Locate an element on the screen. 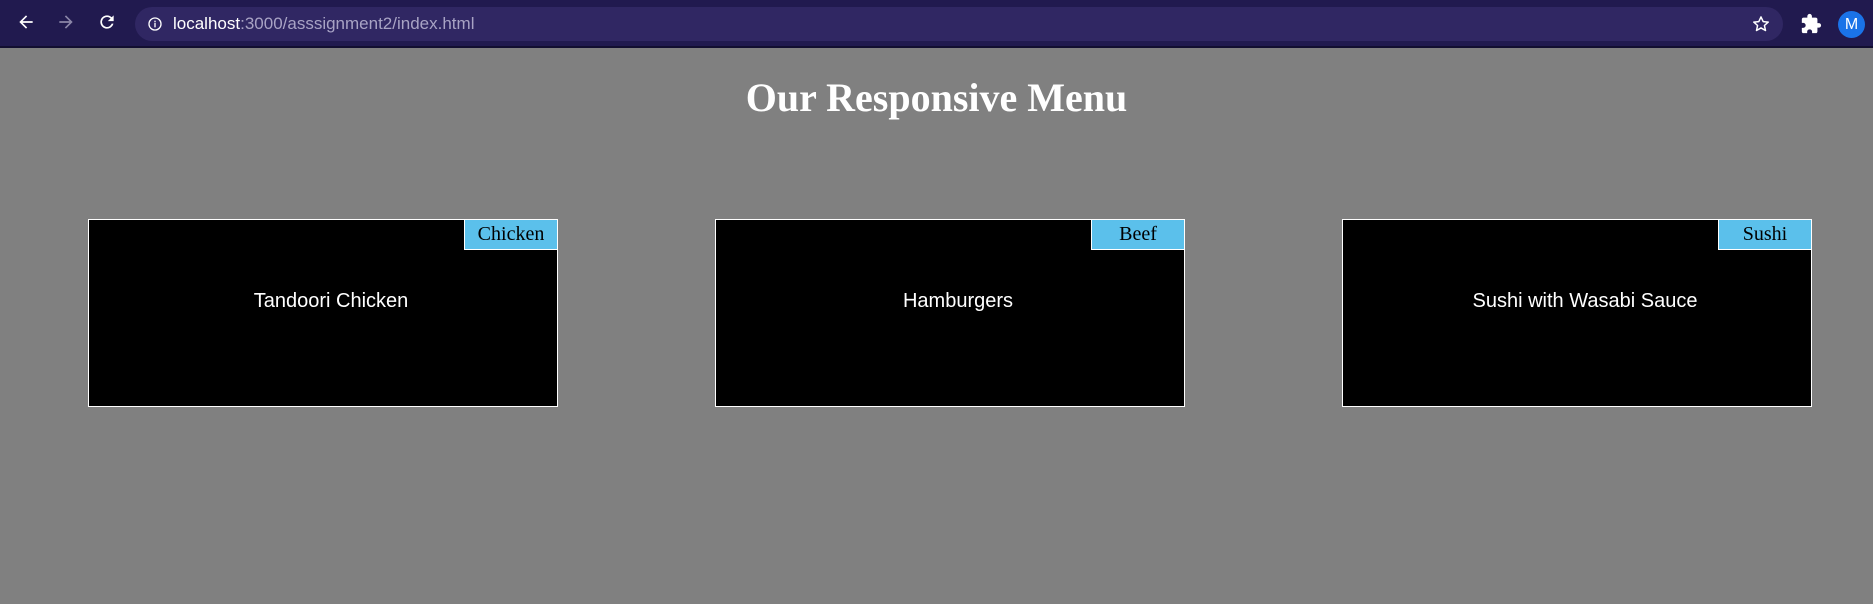 The height and width of the screenshot is (604, 1873). url-text: localhost:3000/asssignment2/index.html is located at coordinates (323, 24).